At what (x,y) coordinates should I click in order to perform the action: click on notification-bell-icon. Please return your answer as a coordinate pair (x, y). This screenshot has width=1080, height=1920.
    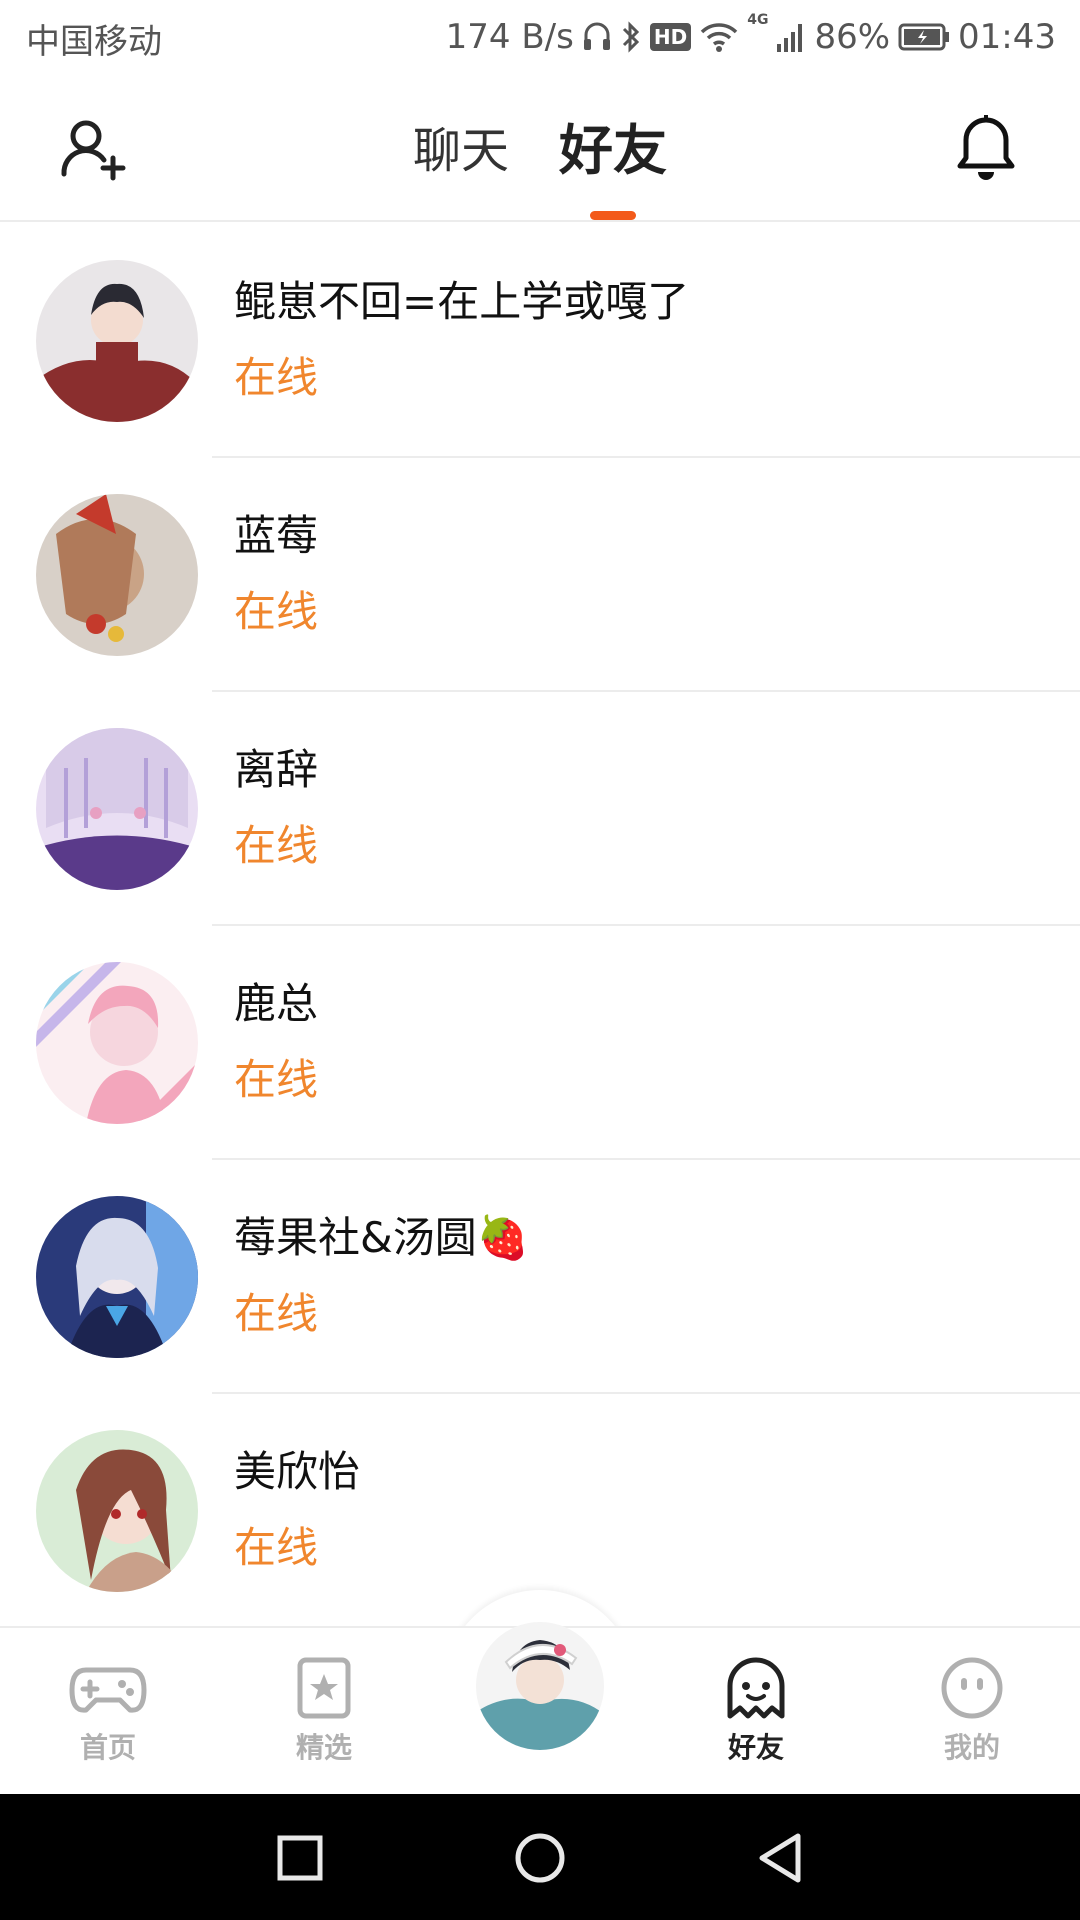
    Looking at the image, I should click on (986, 149).